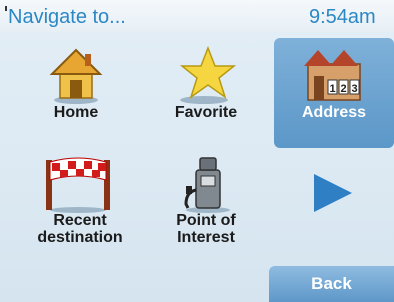  What do you see at coordinates (76, 76) in the screenshot?
I see `house-icon` at bounding box center [76, 76].